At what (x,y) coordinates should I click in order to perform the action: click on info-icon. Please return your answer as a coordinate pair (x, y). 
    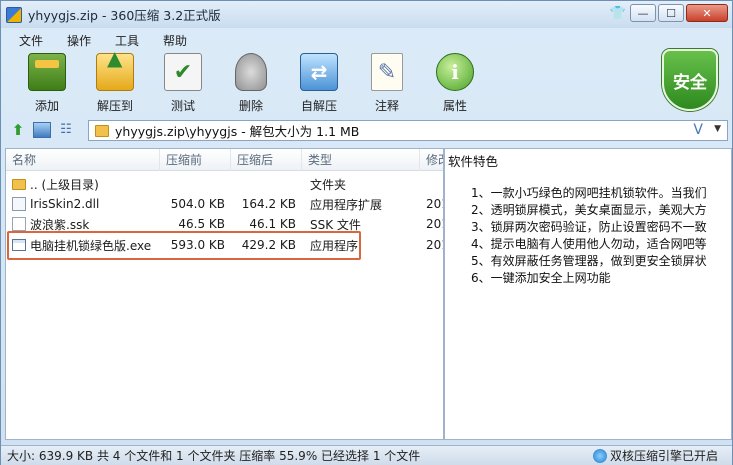
    Looking at the image, I should click on (455, 72).